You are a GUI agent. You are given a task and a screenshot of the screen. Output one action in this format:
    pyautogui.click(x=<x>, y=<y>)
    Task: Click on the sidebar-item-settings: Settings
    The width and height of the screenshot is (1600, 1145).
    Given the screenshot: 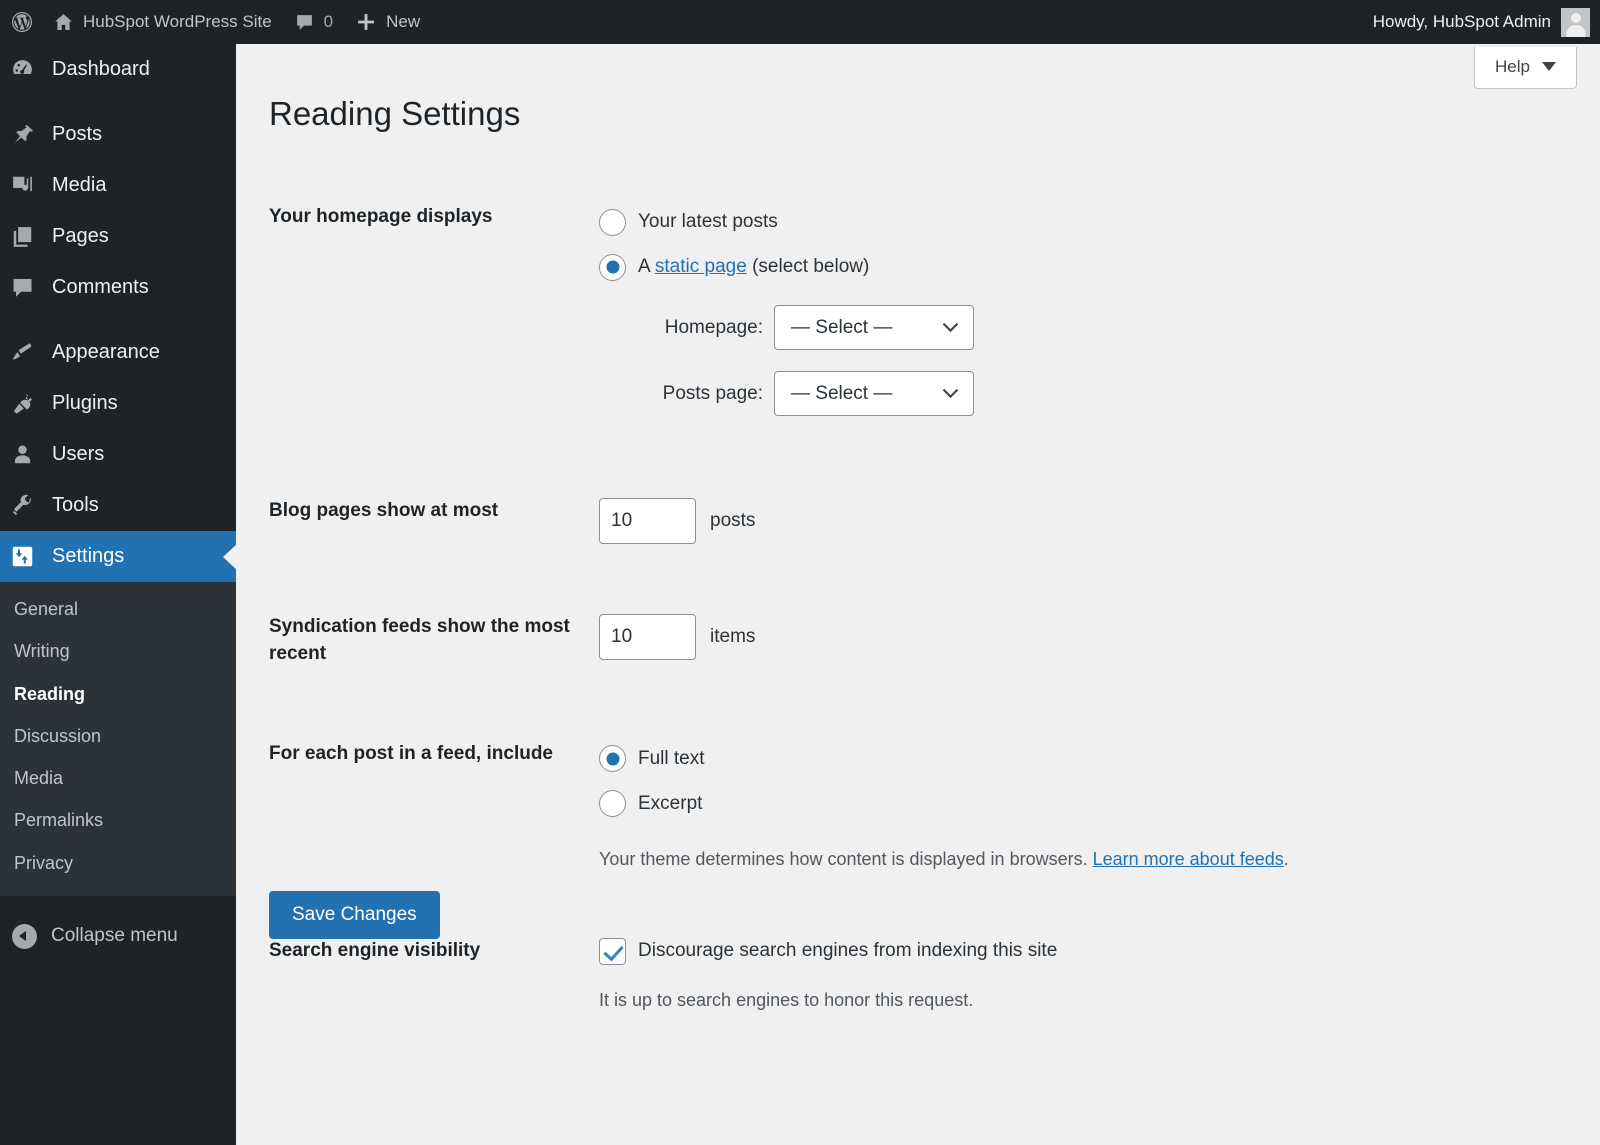 What is the action you would take?
    pyautogui.click(x=118, y=556)
    